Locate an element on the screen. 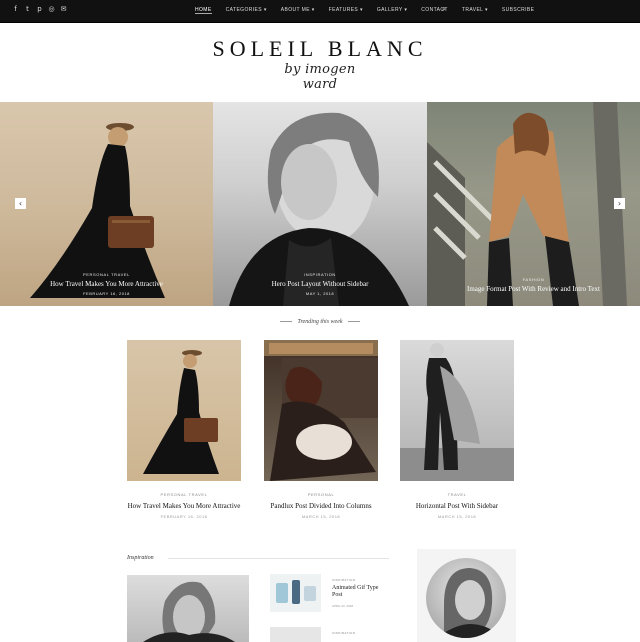  post-title: How Travel Makes You More Attractive is located at coordinates (184, 506).